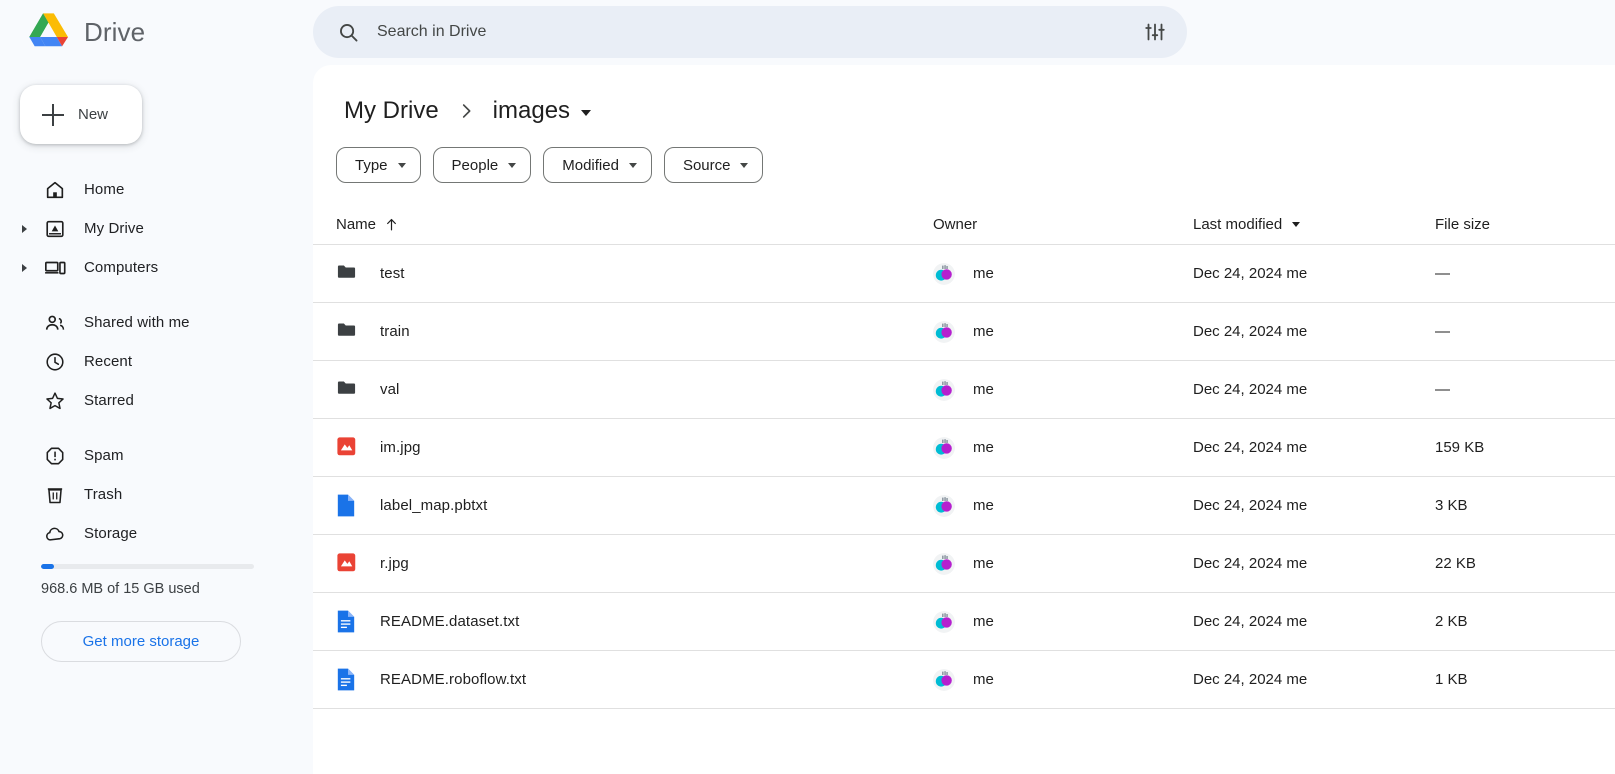 This screenshot has width=1615, height=774. Describe the element at coordinates (103, 494) in the screenshot. I see `sidebar-item-label: Trash` at that location.